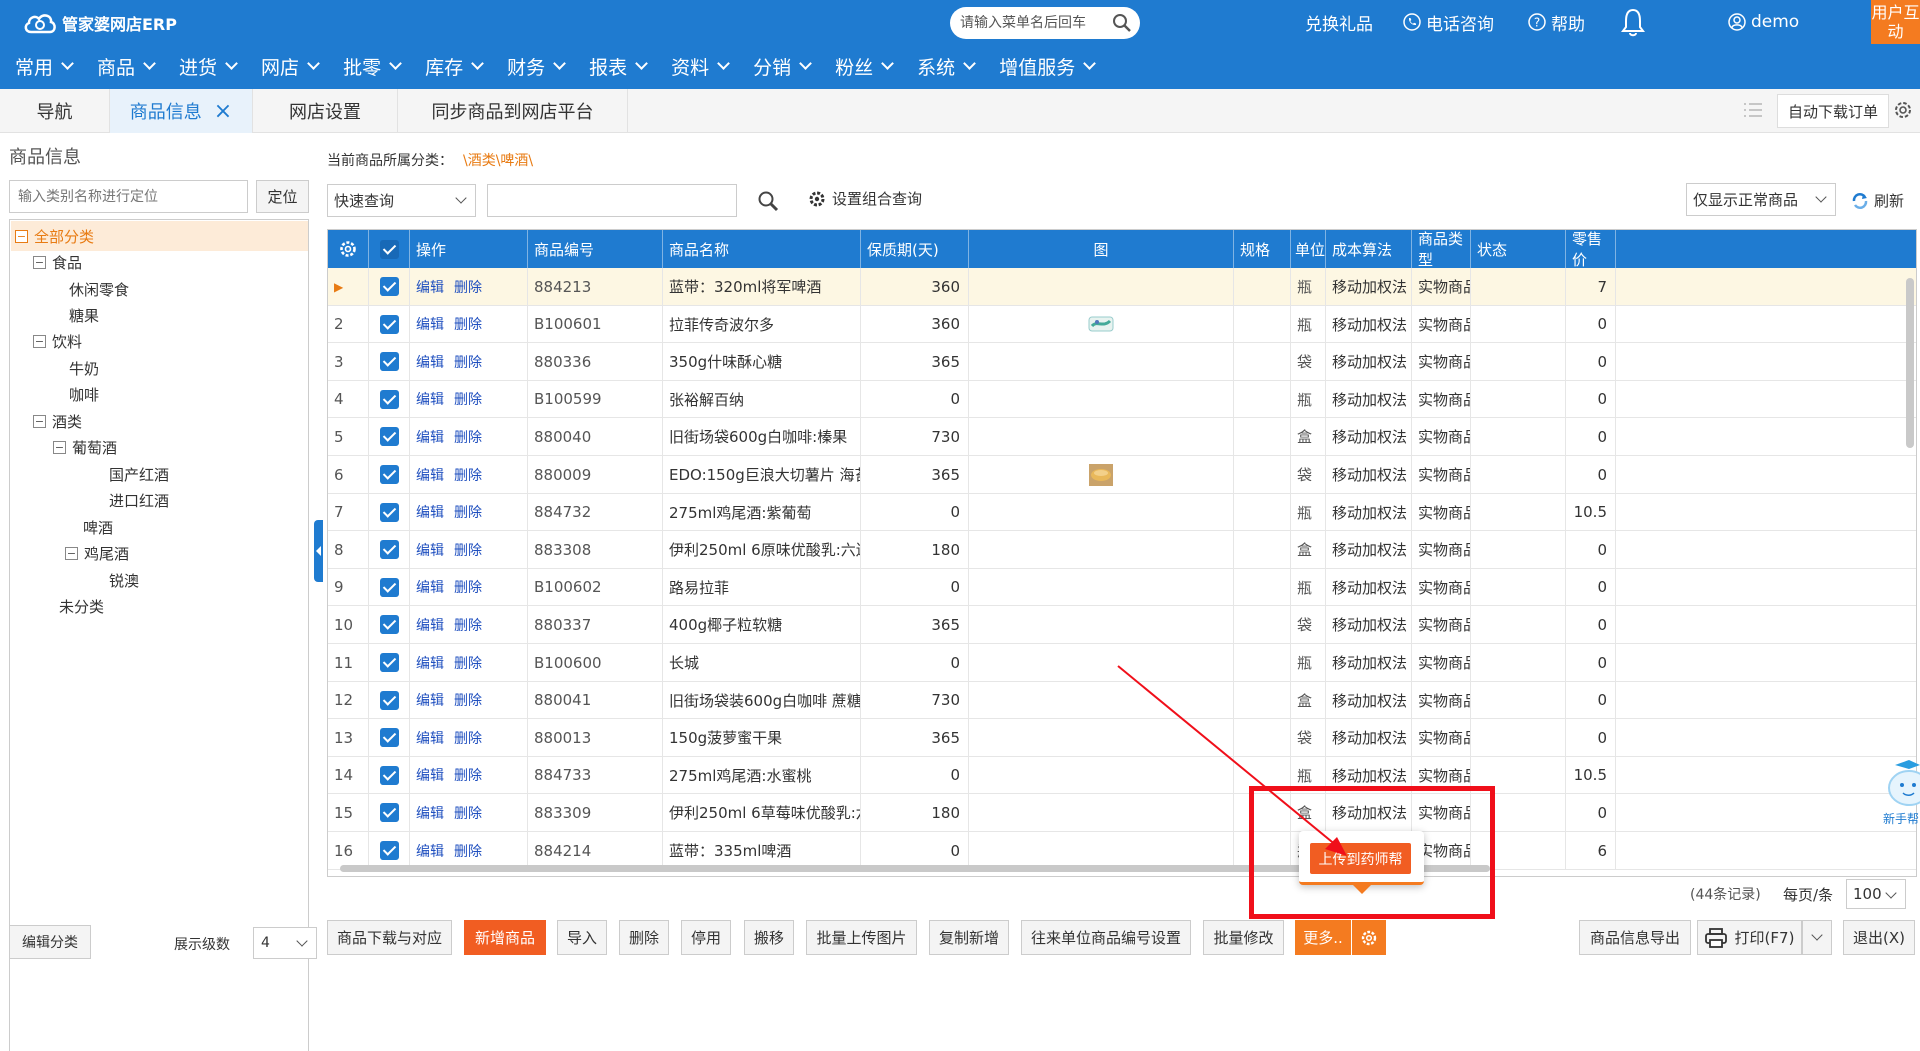 This screenshot has width=1920, height=1051. I want to click on print-options-button, so click(1817, 937).